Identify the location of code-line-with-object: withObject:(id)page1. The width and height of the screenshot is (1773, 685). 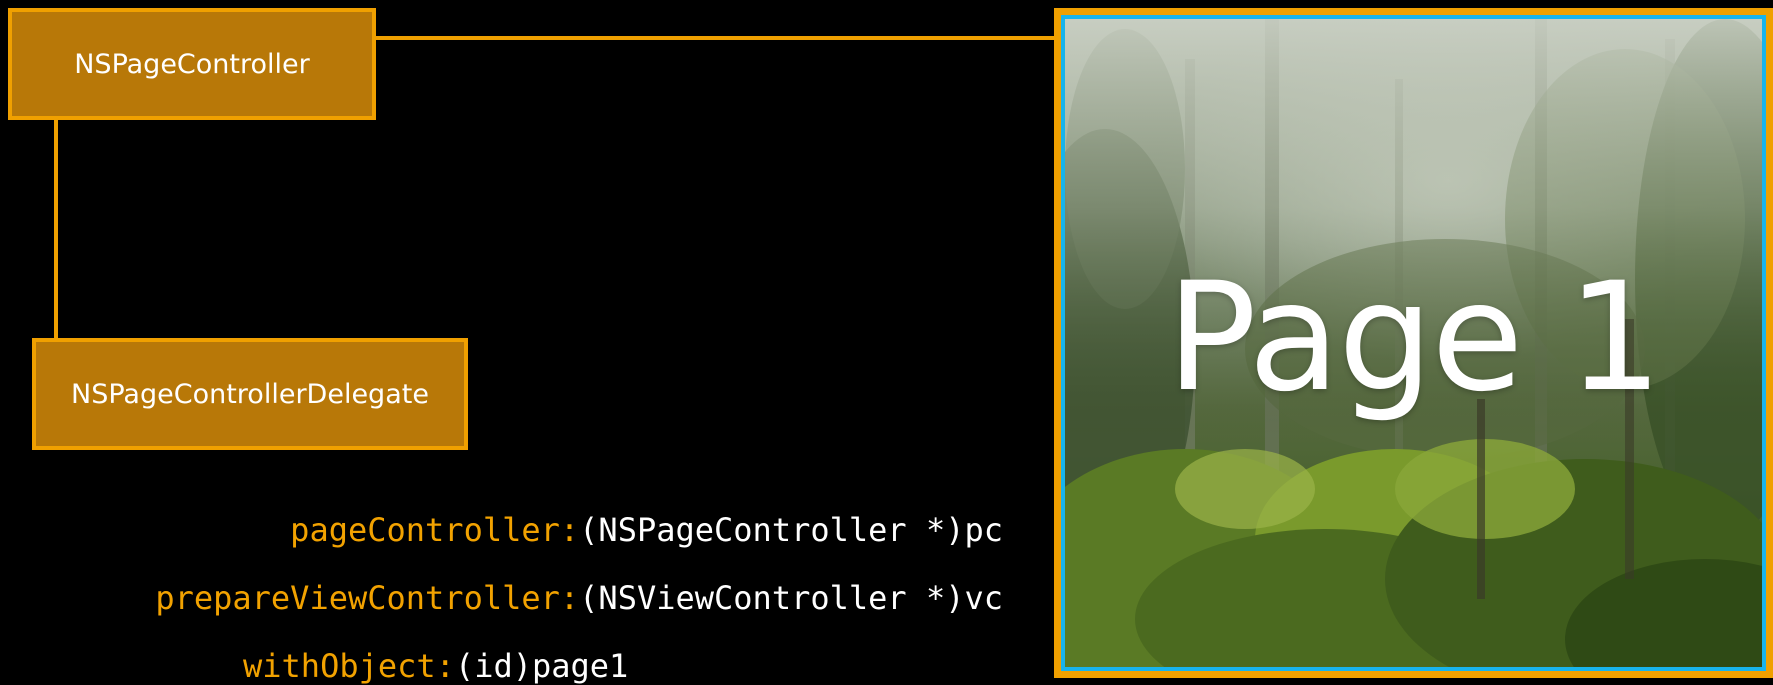
(435, 666).